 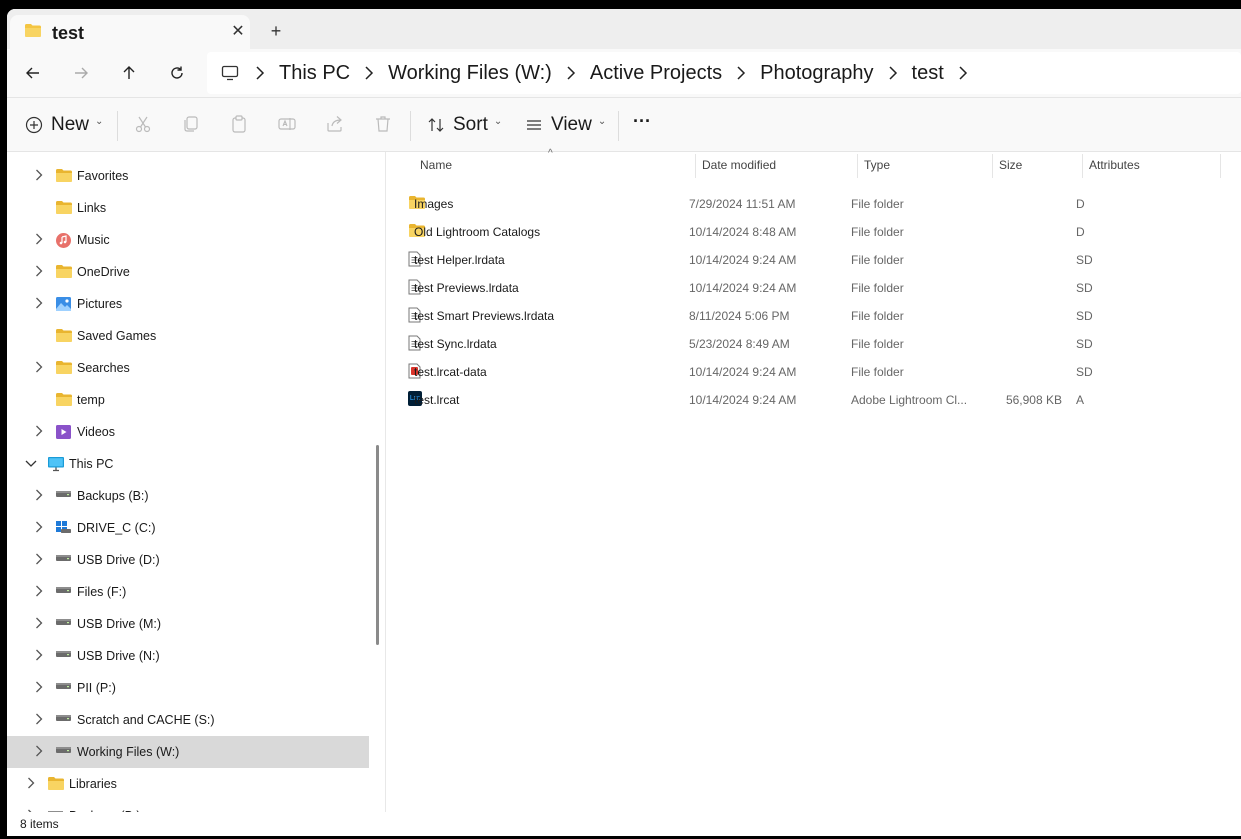 What do you see at coordinates (464, 125) in the screenshot?
I see `sort-button: Sort ⌄` at bounding box center [464, 125].